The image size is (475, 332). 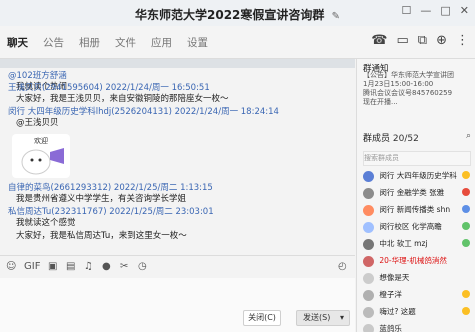 What do you see at coordinates (403, 243) in the screenshot?
I see `member-name: 中北 软工 mzj` at bounding box center [403, 243].